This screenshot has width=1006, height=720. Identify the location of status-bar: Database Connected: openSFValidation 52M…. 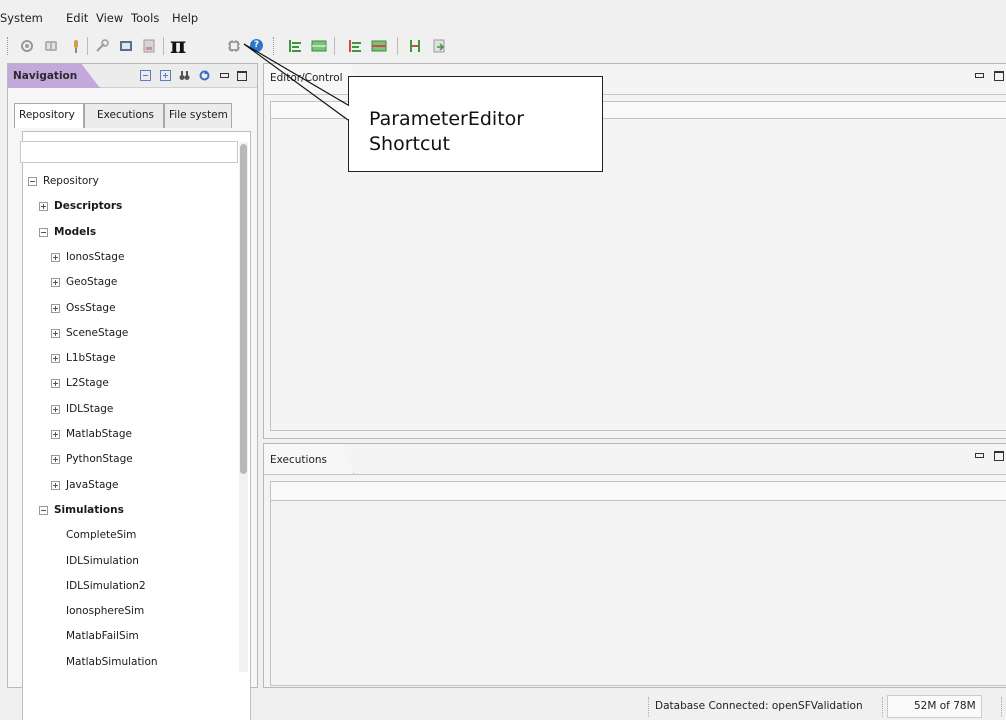
(503, 706).